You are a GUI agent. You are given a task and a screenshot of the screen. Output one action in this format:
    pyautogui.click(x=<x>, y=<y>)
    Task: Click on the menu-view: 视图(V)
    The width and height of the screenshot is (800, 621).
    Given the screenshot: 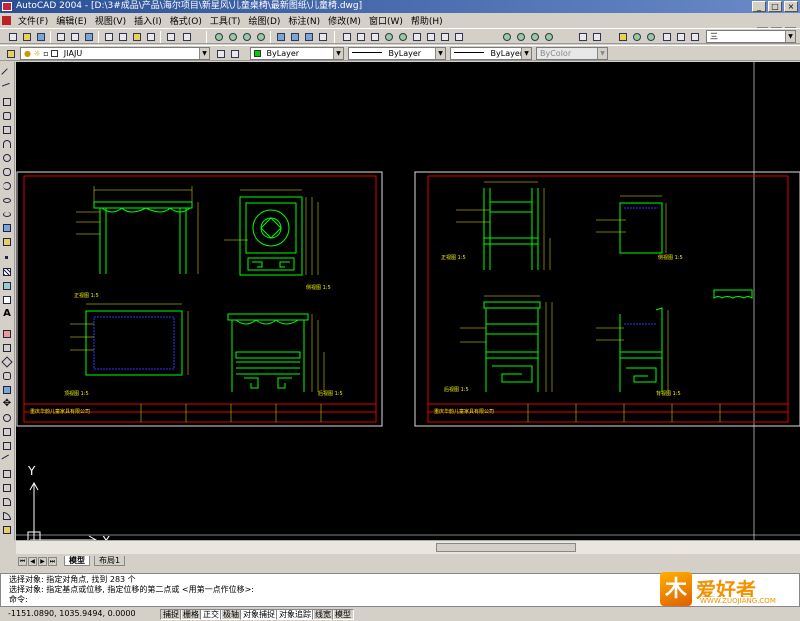 What is the action you would take?
    pyautogui.click(x=110, y=20)
    